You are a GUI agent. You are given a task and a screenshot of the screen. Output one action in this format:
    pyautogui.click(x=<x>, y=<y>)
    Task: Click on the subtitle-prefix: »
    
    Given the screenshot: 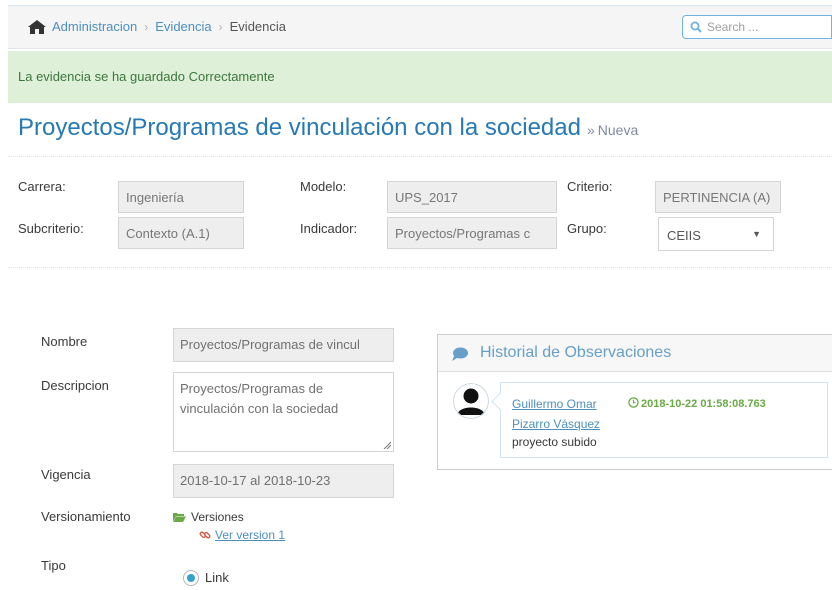 What is the action you would take?
    pyautogui.click(x=590, y=130)
    